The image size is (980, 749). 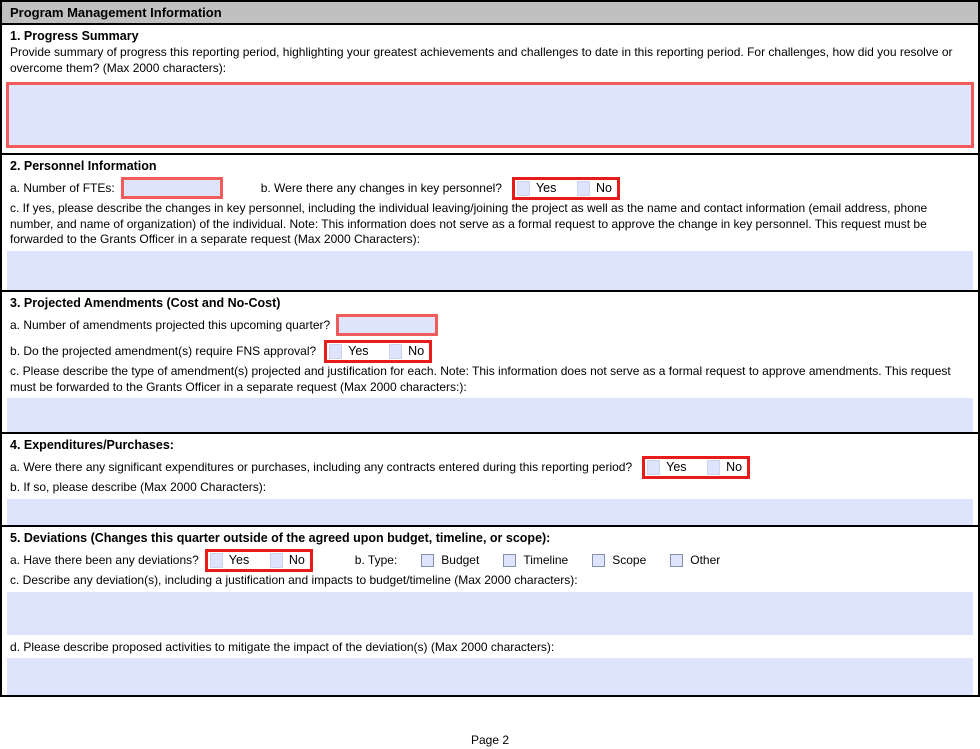 I want to click on expenditures-yes-label: Yes, so click(x=676, y=467).